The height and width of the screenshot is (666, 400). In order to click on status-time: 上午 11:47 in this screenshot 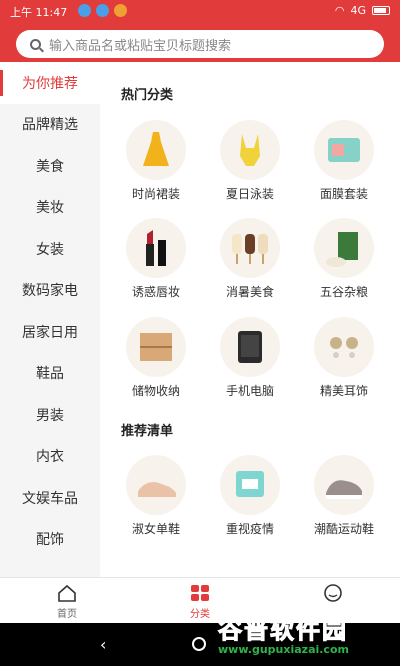, I will do `click(39, 12)`.